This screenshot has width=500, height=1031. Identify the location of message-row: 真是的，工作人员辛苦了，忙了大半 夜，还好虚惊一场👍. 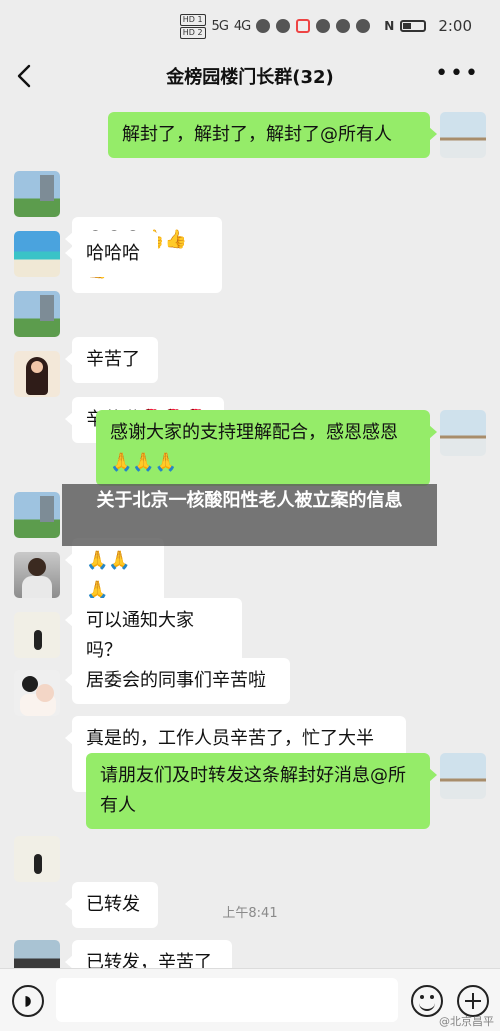
(250, 731).